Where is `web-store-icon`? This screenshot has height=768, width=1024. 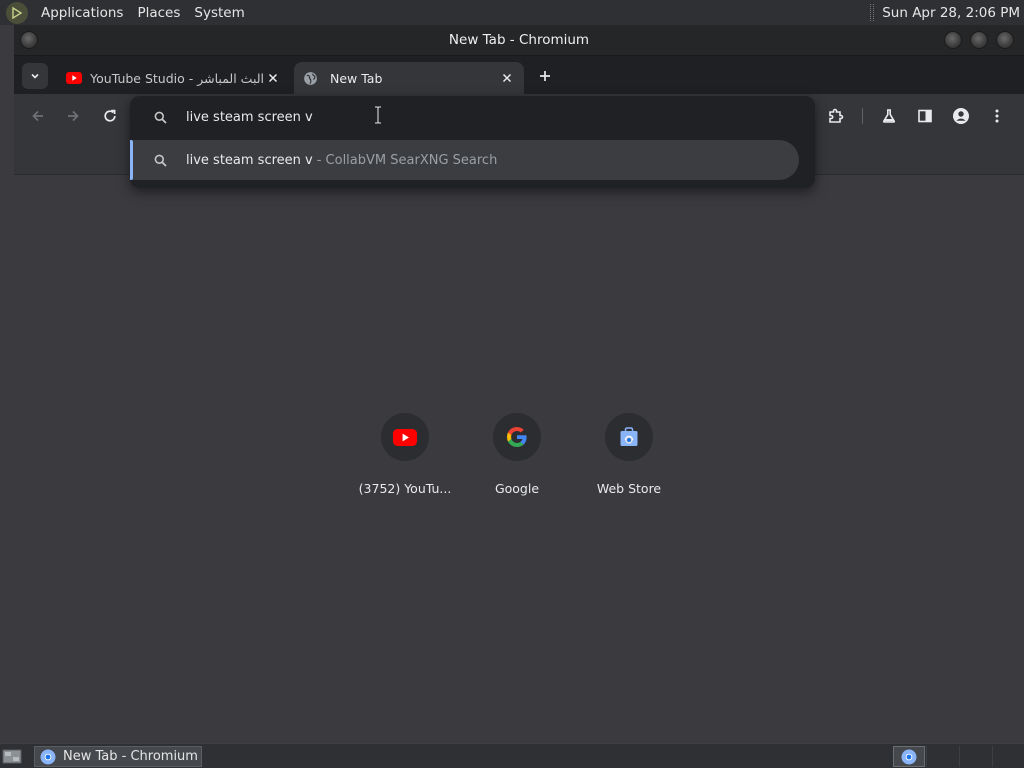 web-store-icon is located at coordinates (629, 436).